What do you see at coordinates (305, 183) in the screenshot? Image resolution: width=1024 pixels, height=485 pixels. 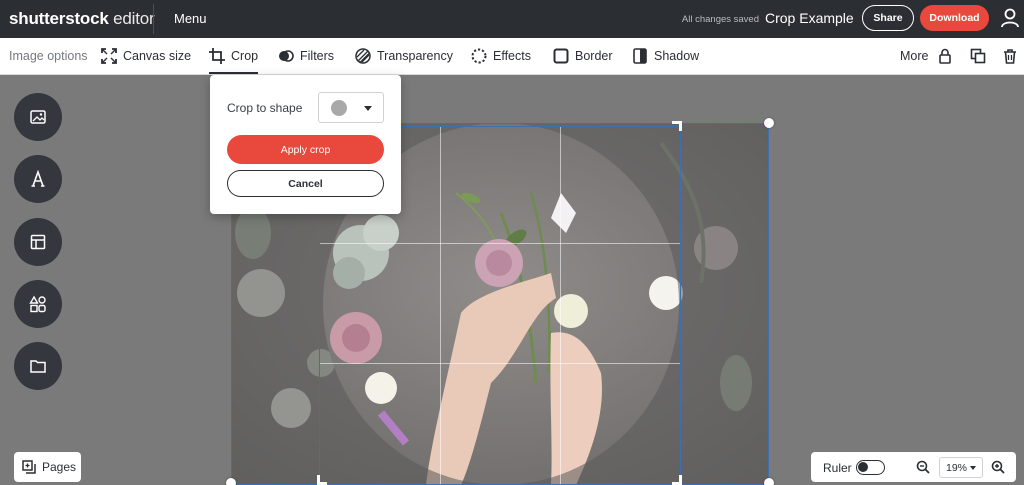 I see `cancel-crop-button: Cancel` at bounding box center [305, 183].